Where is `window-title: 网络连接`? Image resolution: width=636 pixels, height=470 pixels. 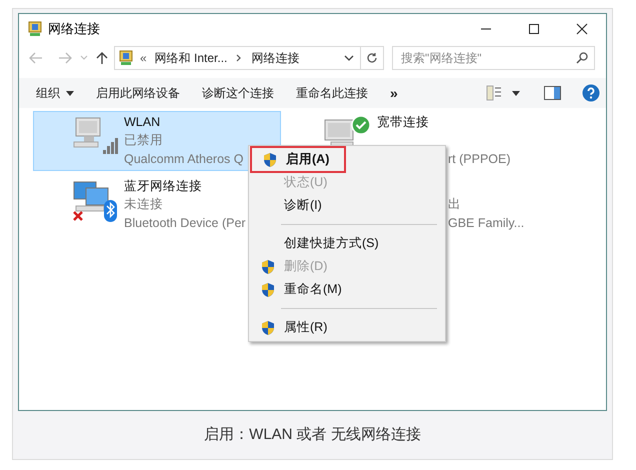 window-title: 网络连接 is located at coordinates (74, 29).